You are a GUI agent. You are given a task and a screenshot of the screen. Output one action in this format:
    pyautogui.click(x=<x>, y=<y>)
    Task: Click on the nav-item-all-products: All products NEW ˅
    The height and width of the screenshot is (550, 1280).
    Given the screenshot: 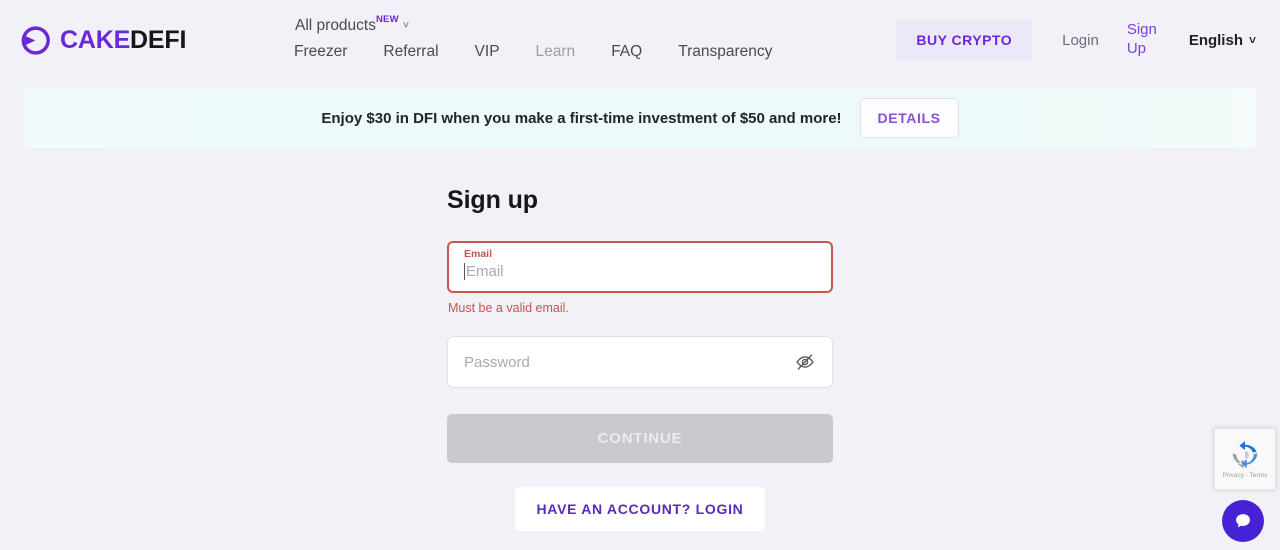 What is the action you would take?
    pyautogui.click(x=352, y=25)
    